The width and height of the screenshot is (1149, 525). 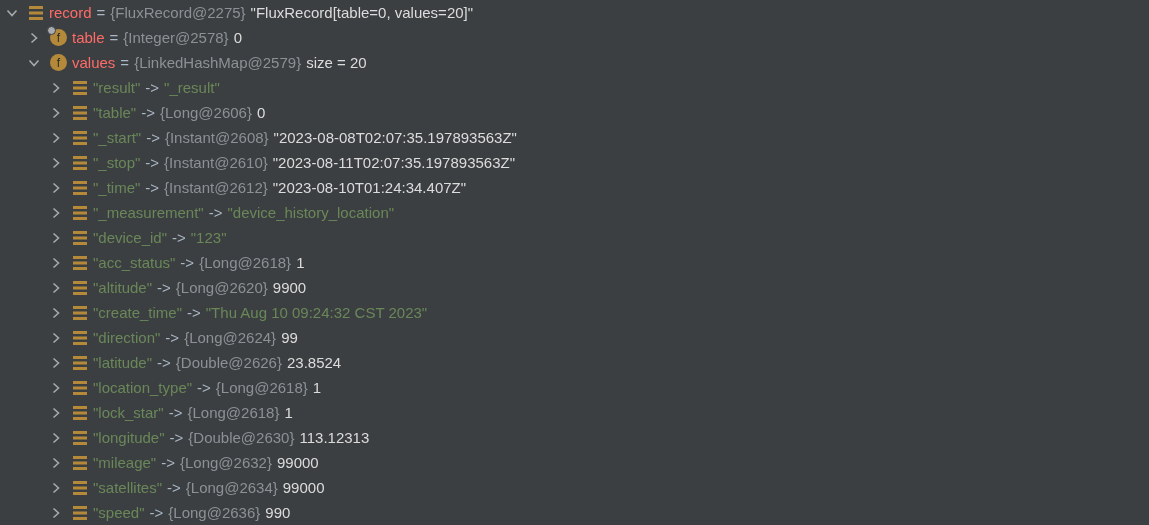 What do you see at coordinates (123, 362) in the screenshot?
I see `entry-key: "latitude"` at bounding box center [123, 362].